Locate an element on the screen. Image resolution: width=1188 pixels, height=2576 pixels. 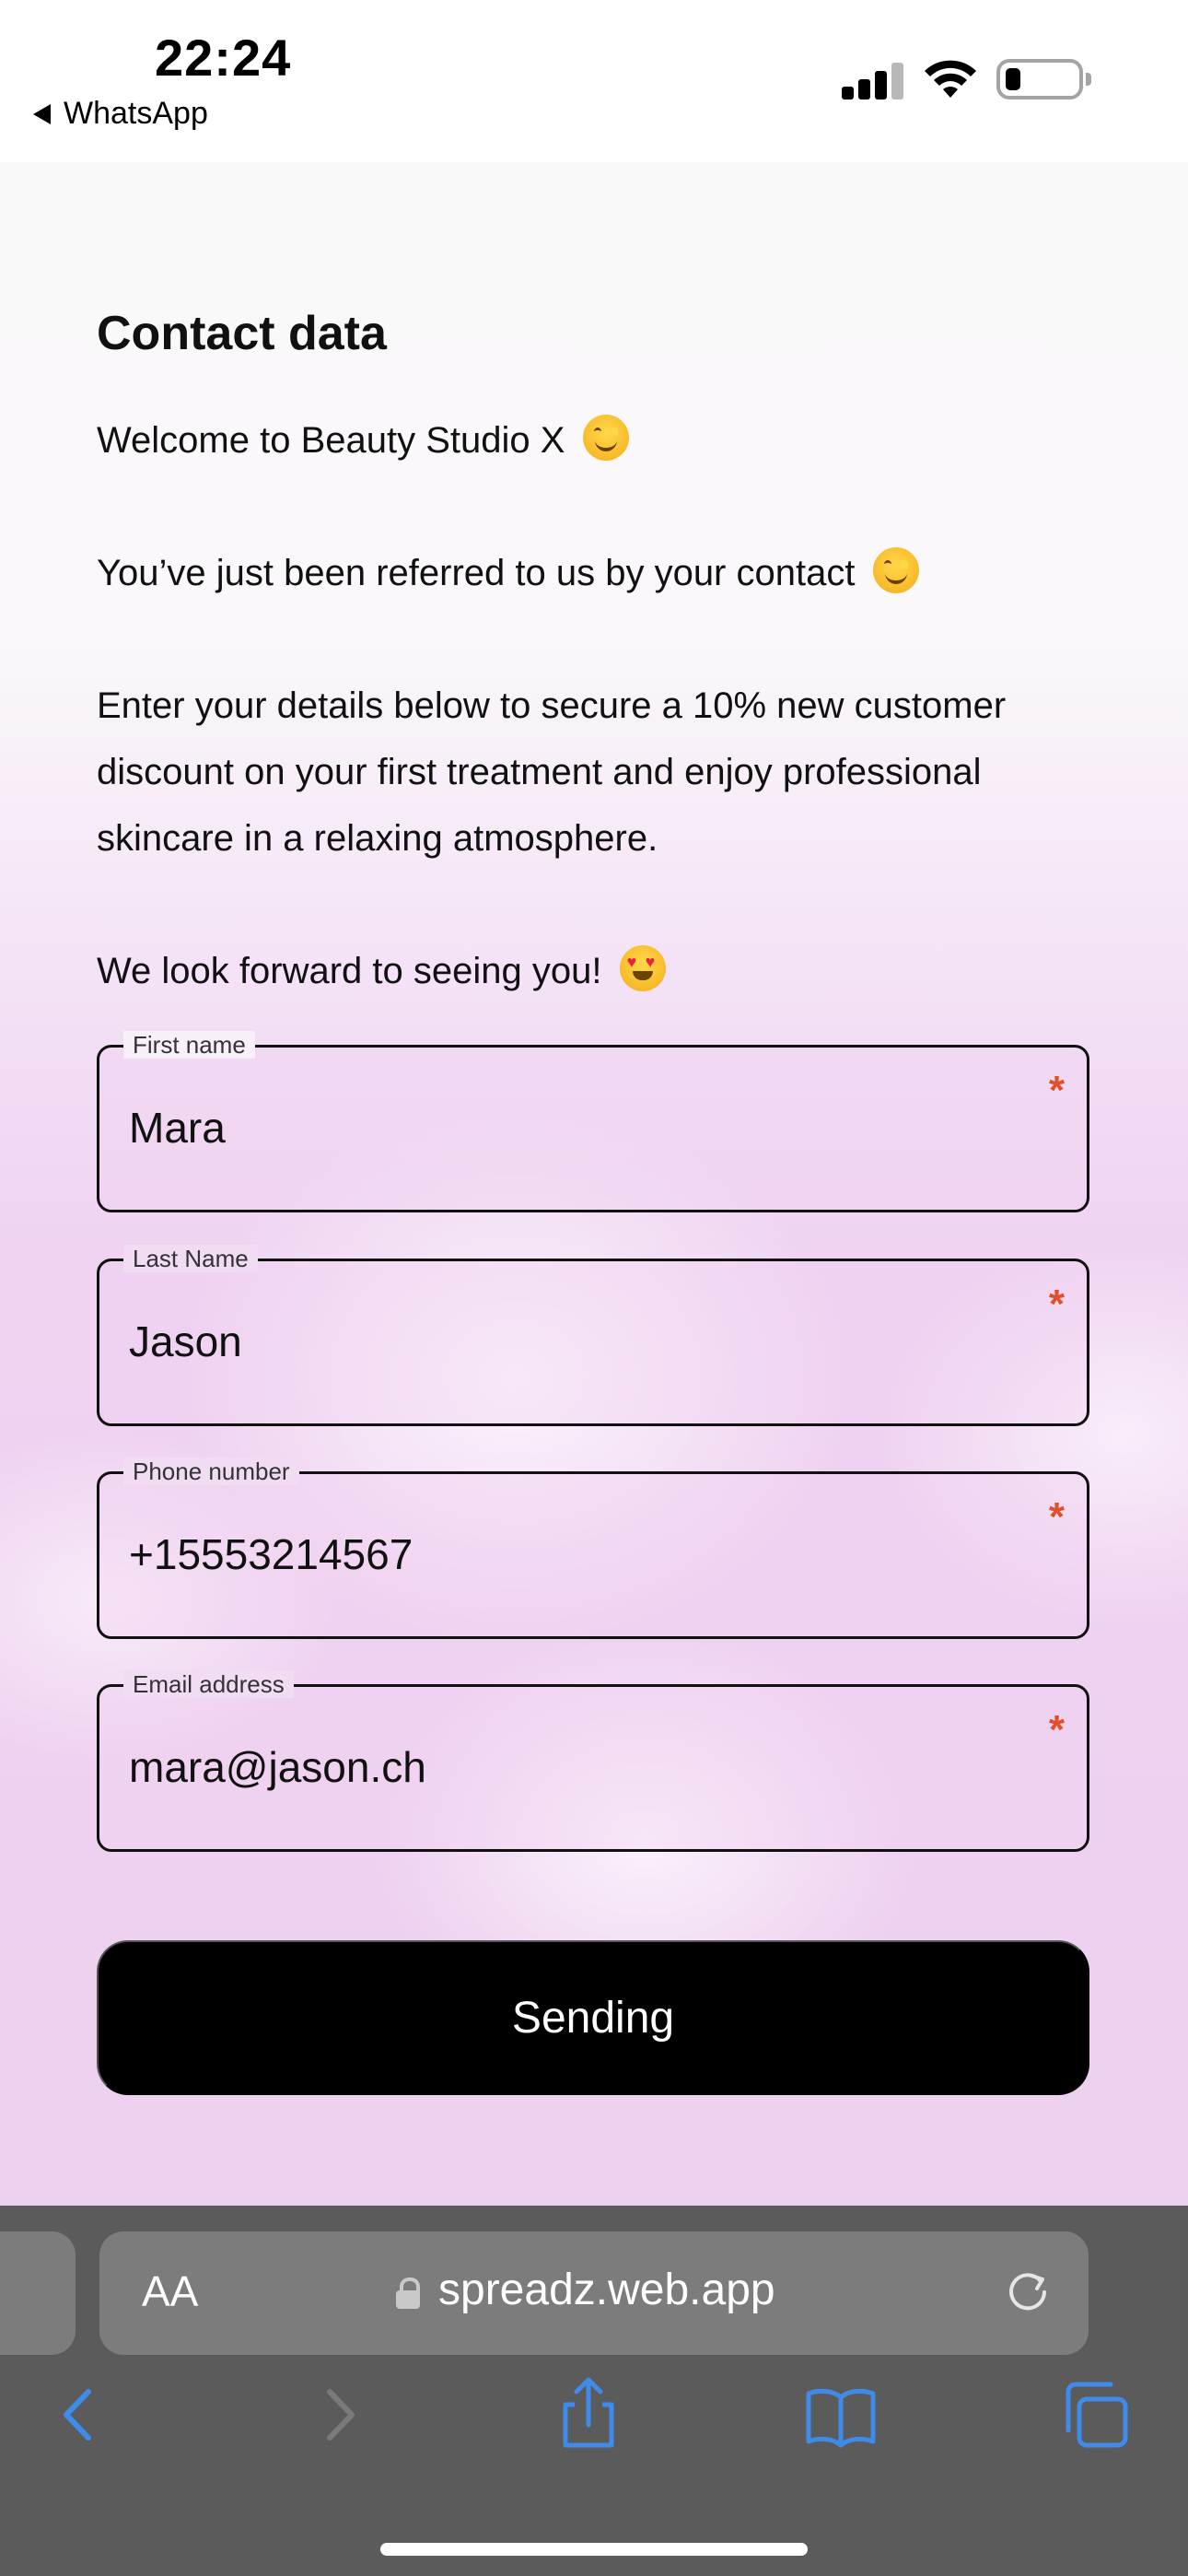
wifi-icon is located at coordinates (951, 79).